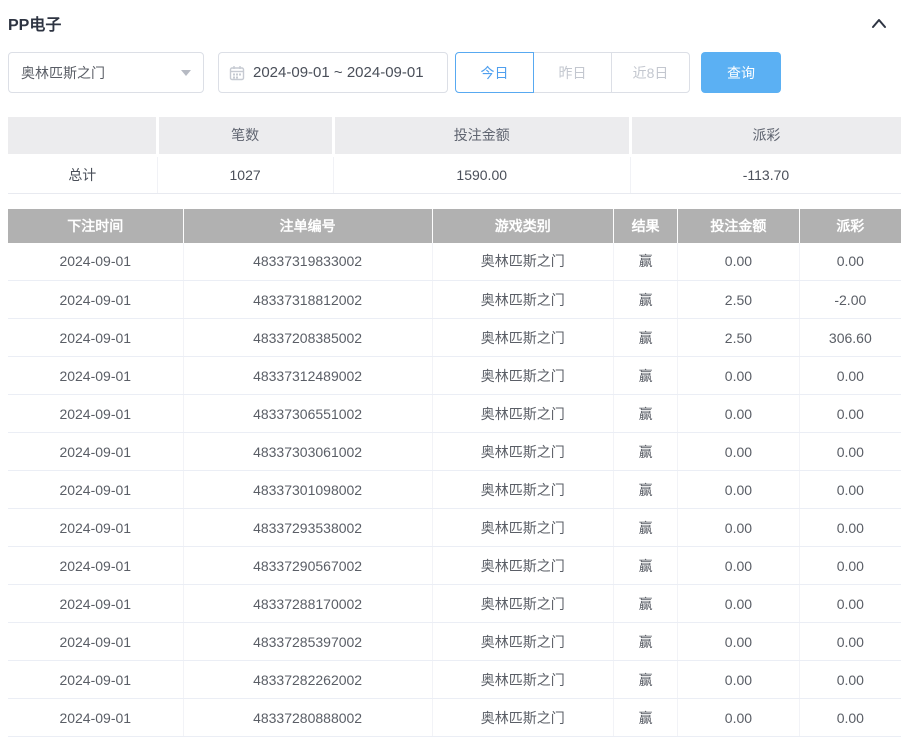 The width and height of the screenshot is (909, 738). I want to click on records-header-game-type: 游戏类别, so click(523, 225).